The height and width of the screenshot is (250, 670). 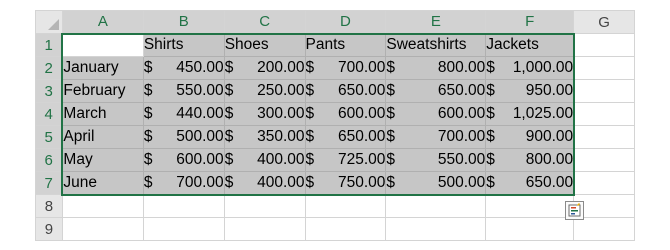 What do you see at coordinates (102, 22) in the screenshot?
I see `column-header-a: A` at bounding box center [102, 22].